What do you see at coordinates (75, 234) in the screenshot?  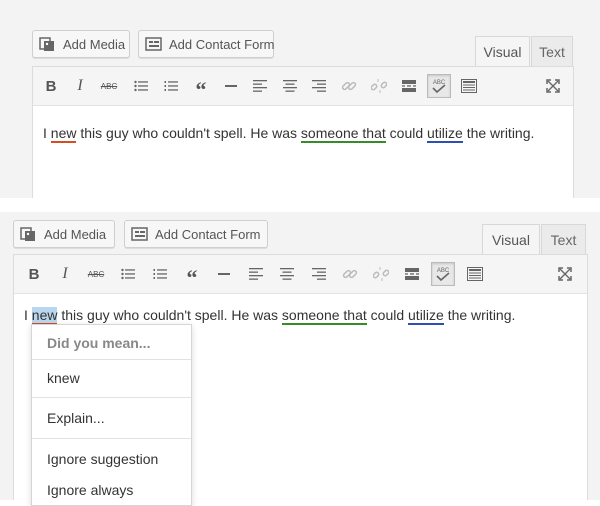 I see `add-media-label: Add Media` at bounding box center [75, 234].